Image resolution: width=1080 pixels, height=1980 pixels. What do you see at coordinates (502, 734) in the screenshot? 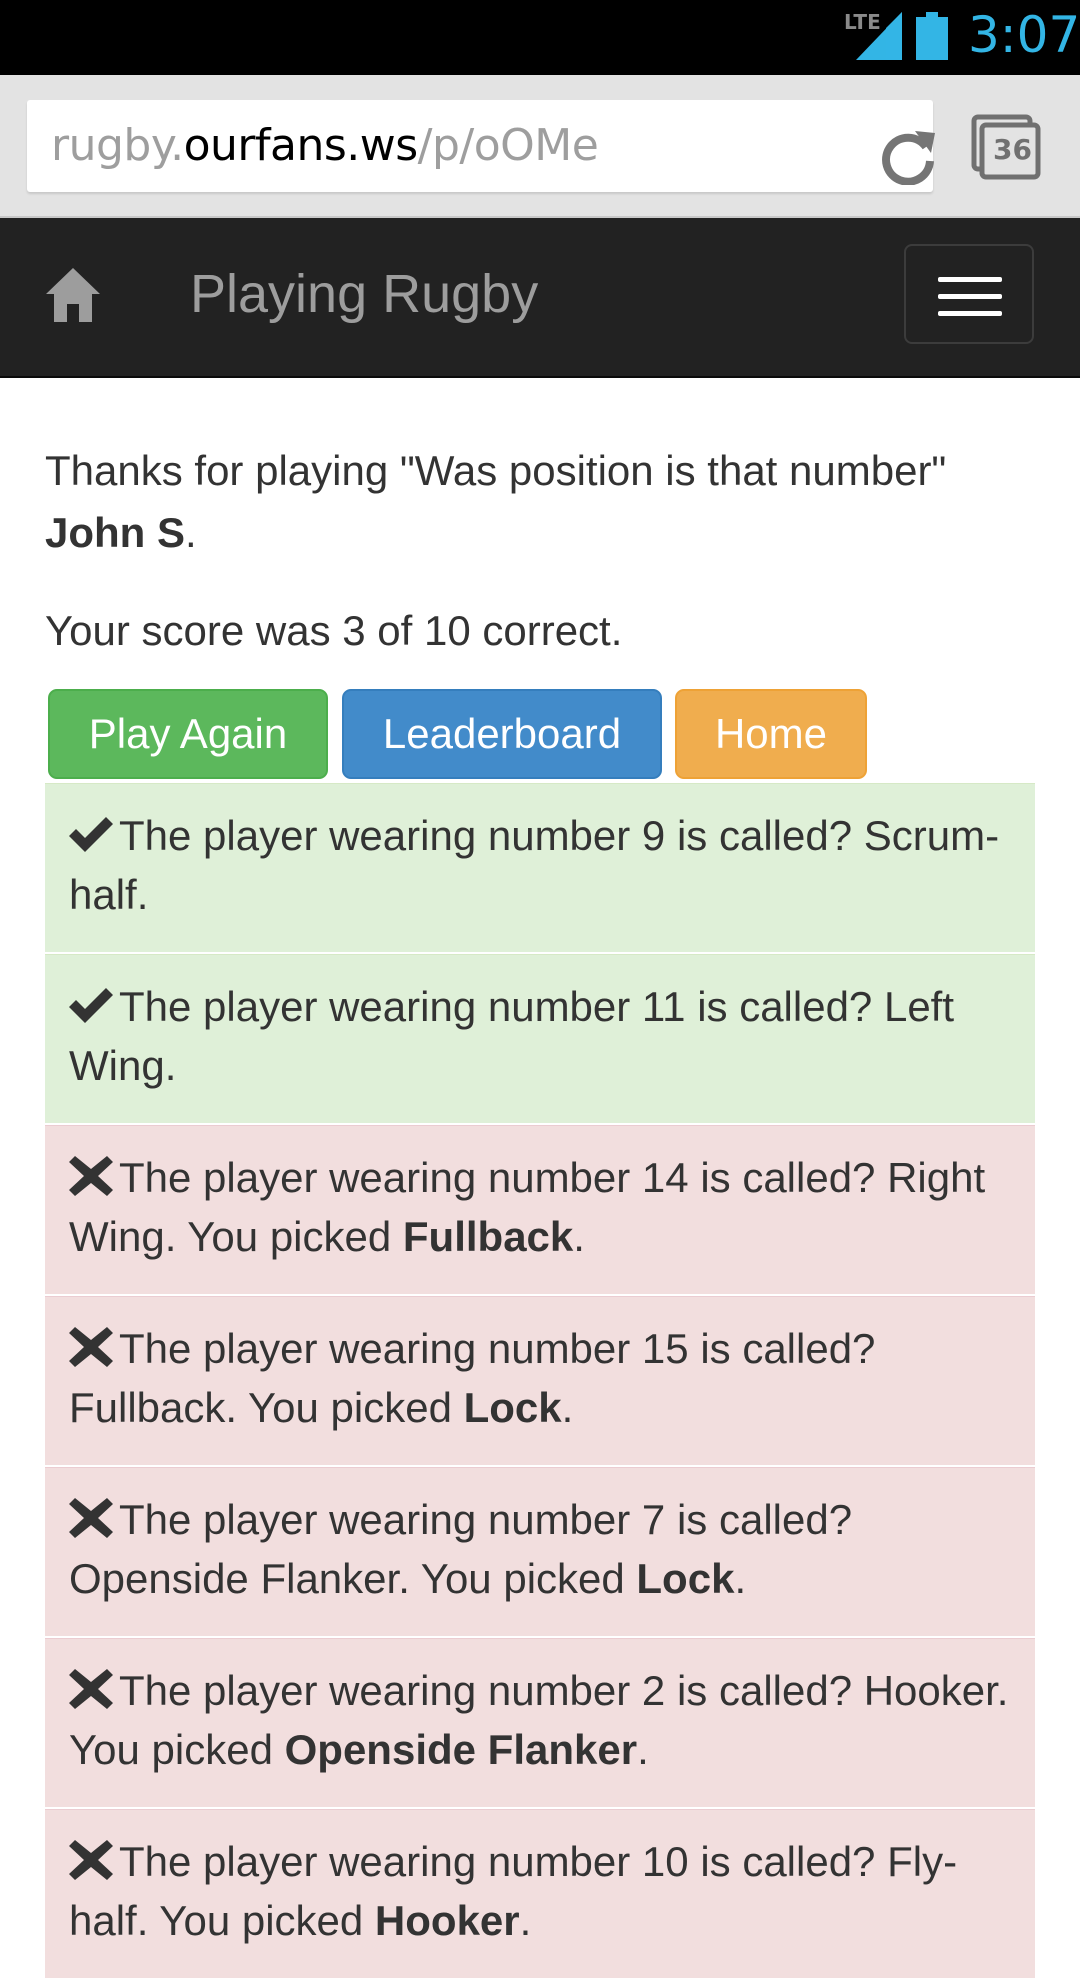
I see `leaderboard-button: Leaderboard` at bounding box center [502, 734].